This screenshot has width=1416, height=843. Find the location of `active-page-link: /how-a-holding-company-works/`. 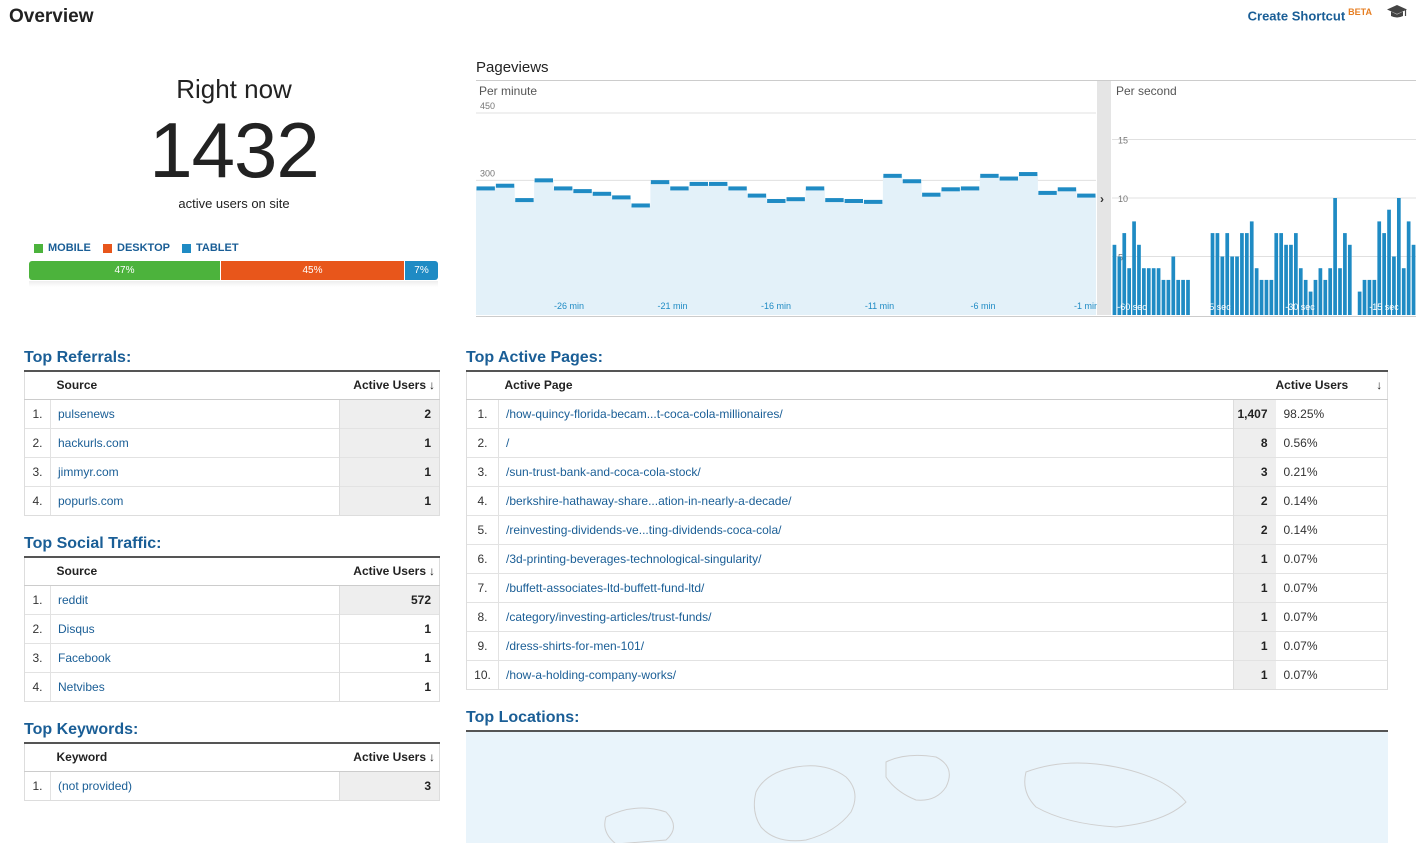

active-page-link: /how-a-holding-company-works/ is located at coordinates (866, 674).